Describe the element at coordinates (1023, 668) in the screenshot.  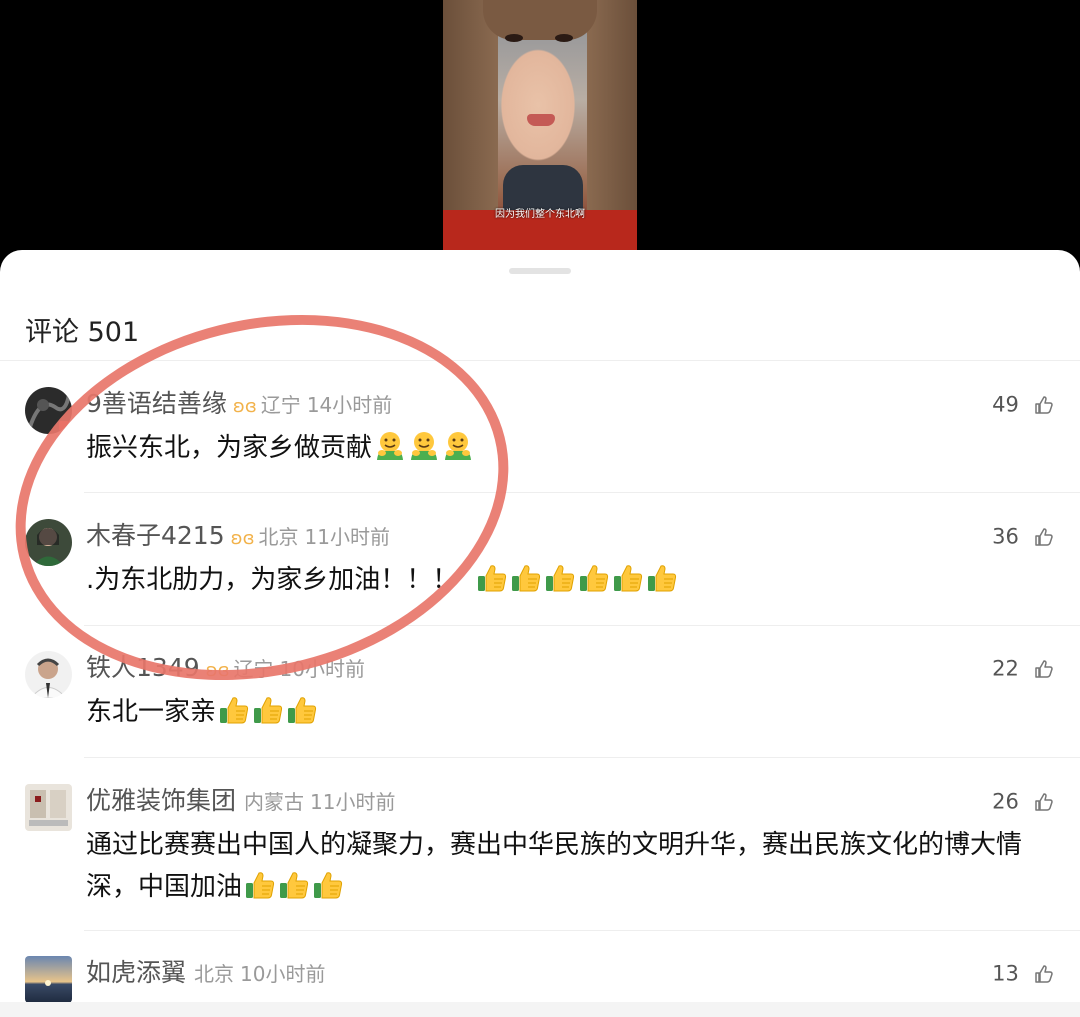
I see `like-button: 22` at that location.